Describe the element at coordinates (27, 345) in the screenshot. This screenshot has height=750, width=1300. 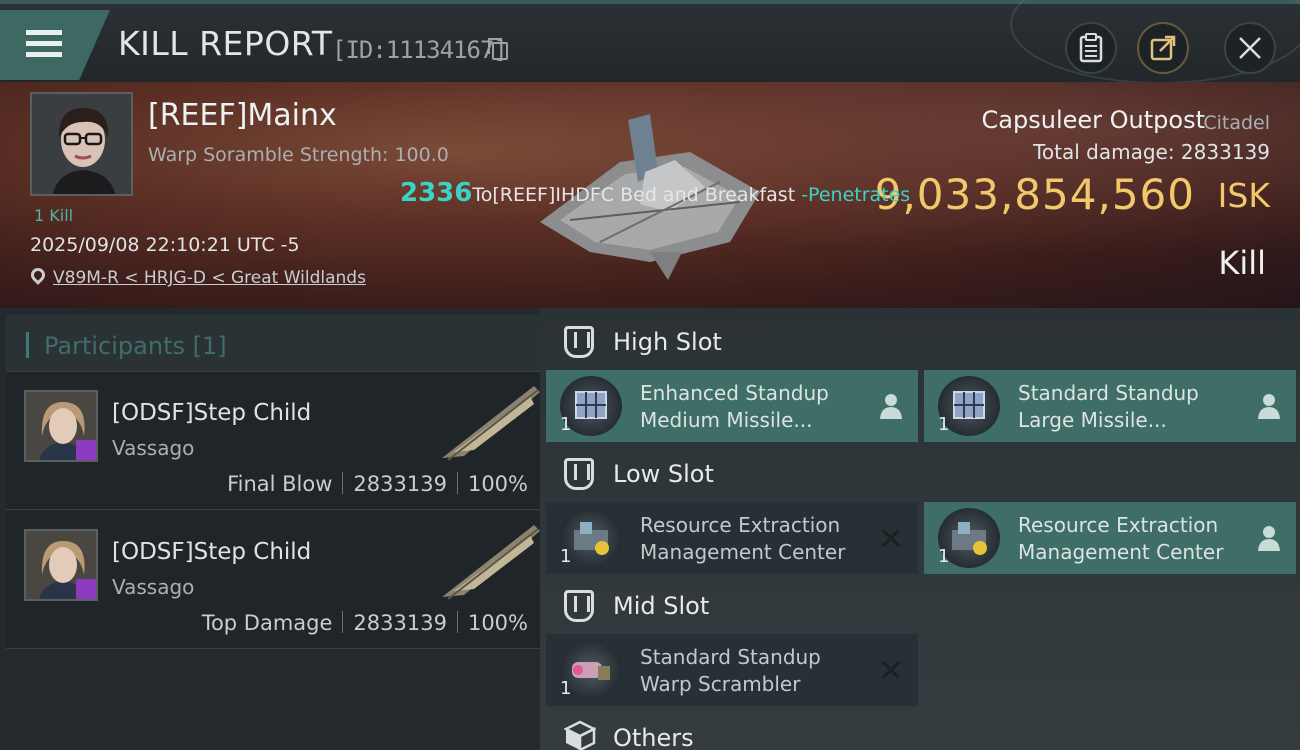
I see `header-accent` at that location.